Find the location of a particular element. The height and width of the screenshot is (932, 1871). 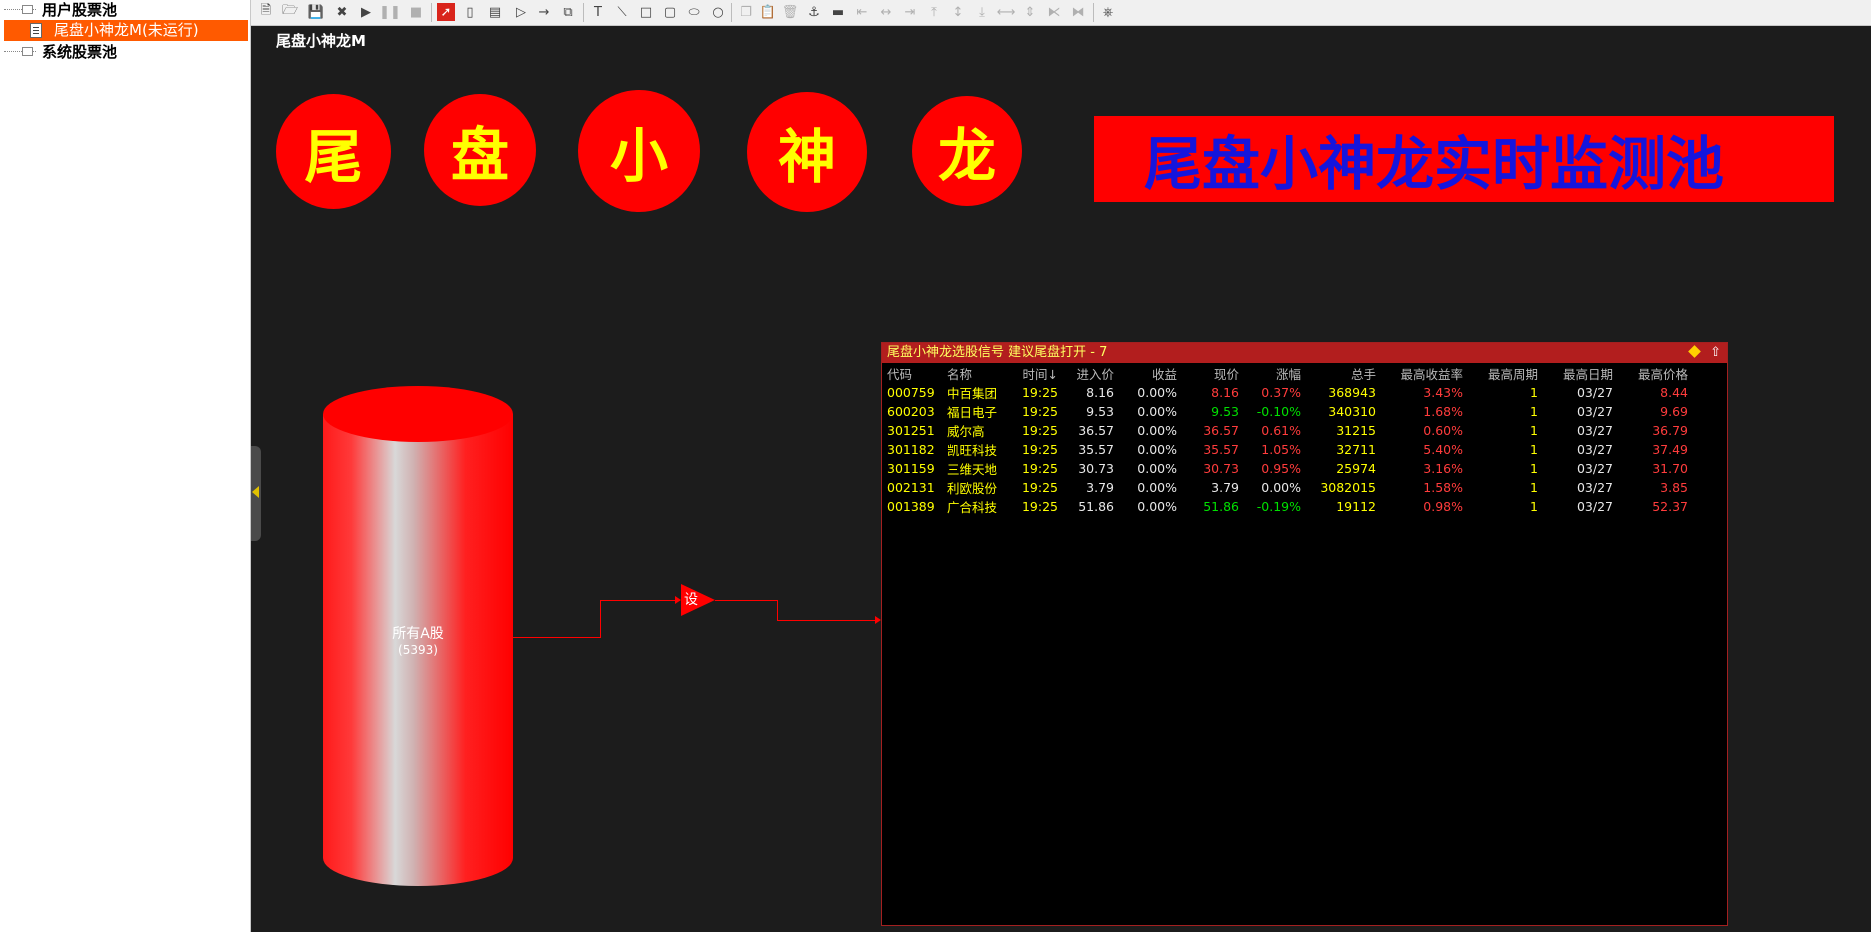

cylinder-title: 所有A股 is located at coordinates (418, 634).